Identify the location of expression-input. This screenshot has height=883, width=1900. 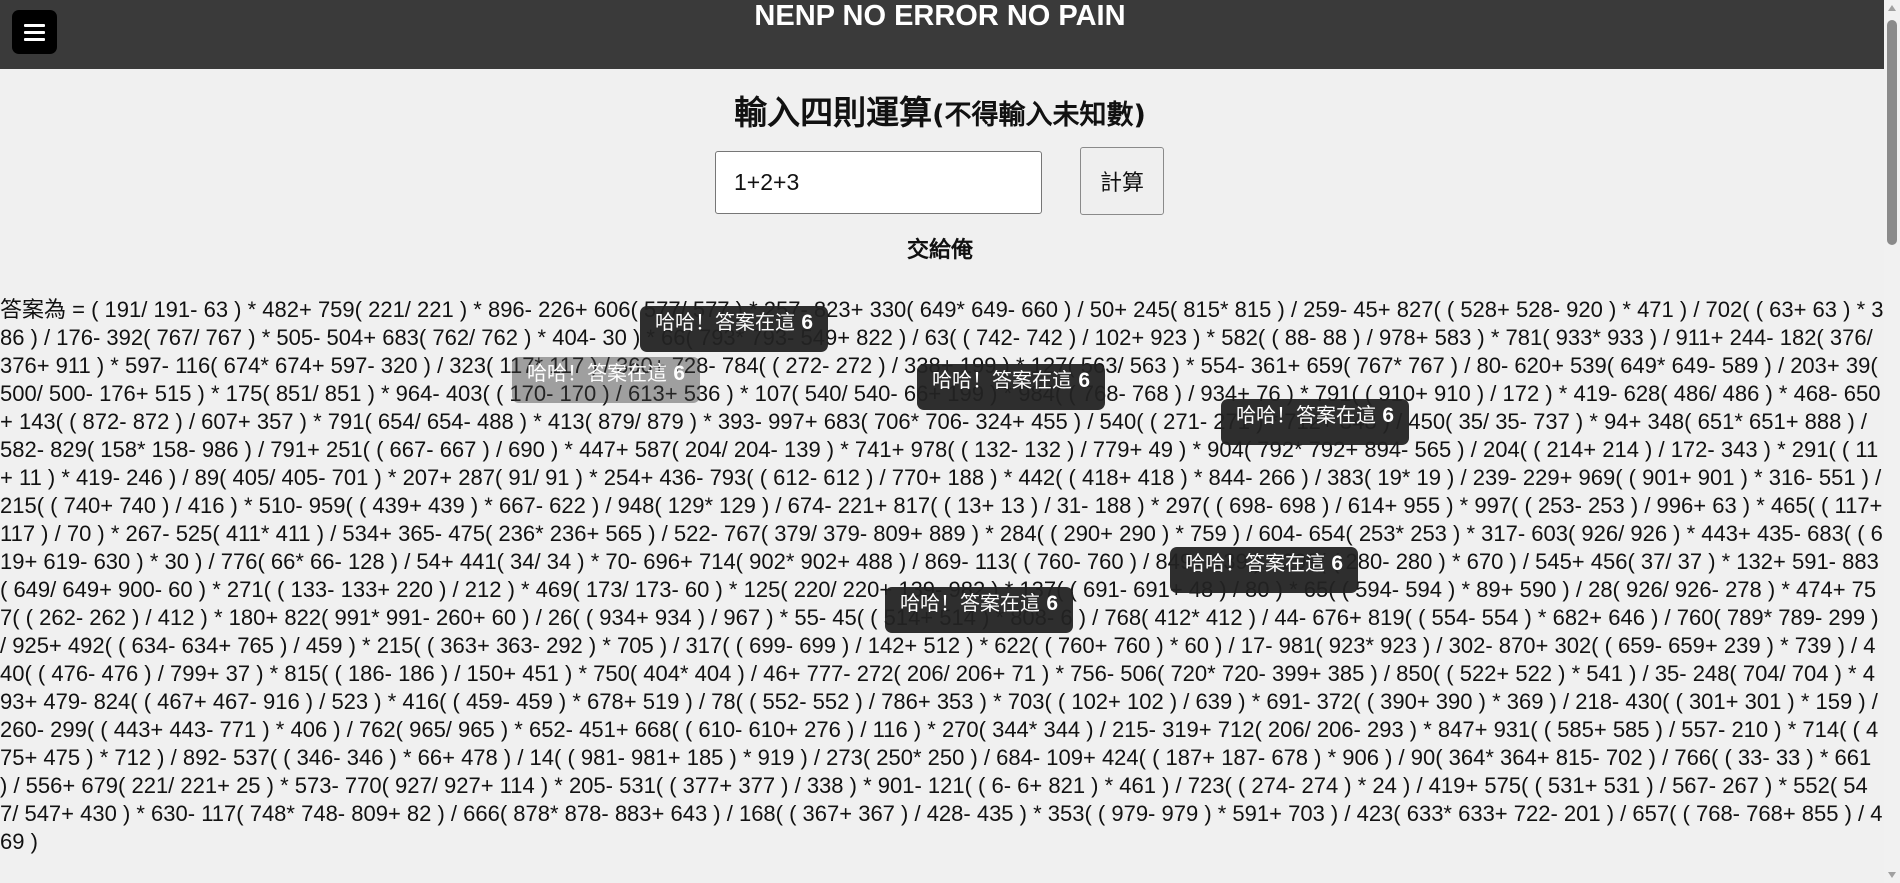
(878, 182).